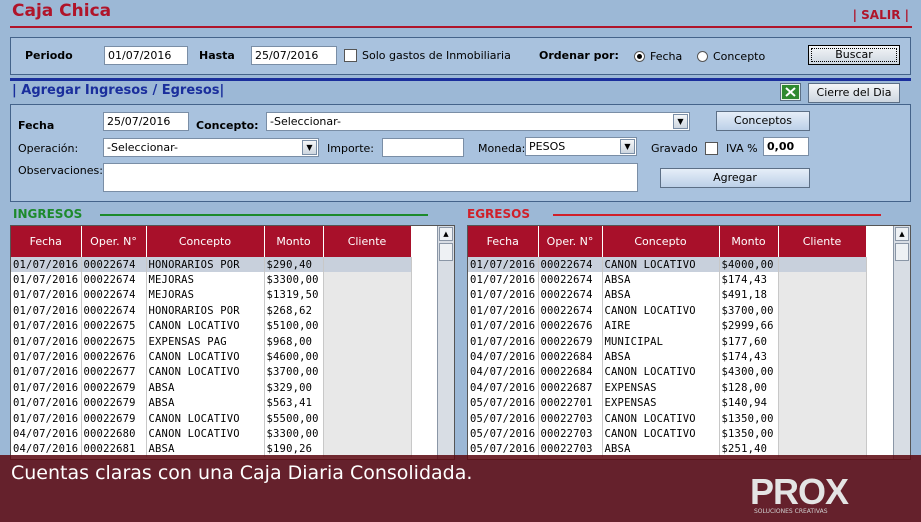 The image size is (921, 522). Describe the element at coordinates (570, 434) in the screenshot. I see `cell-oper: 00022703` at that location.